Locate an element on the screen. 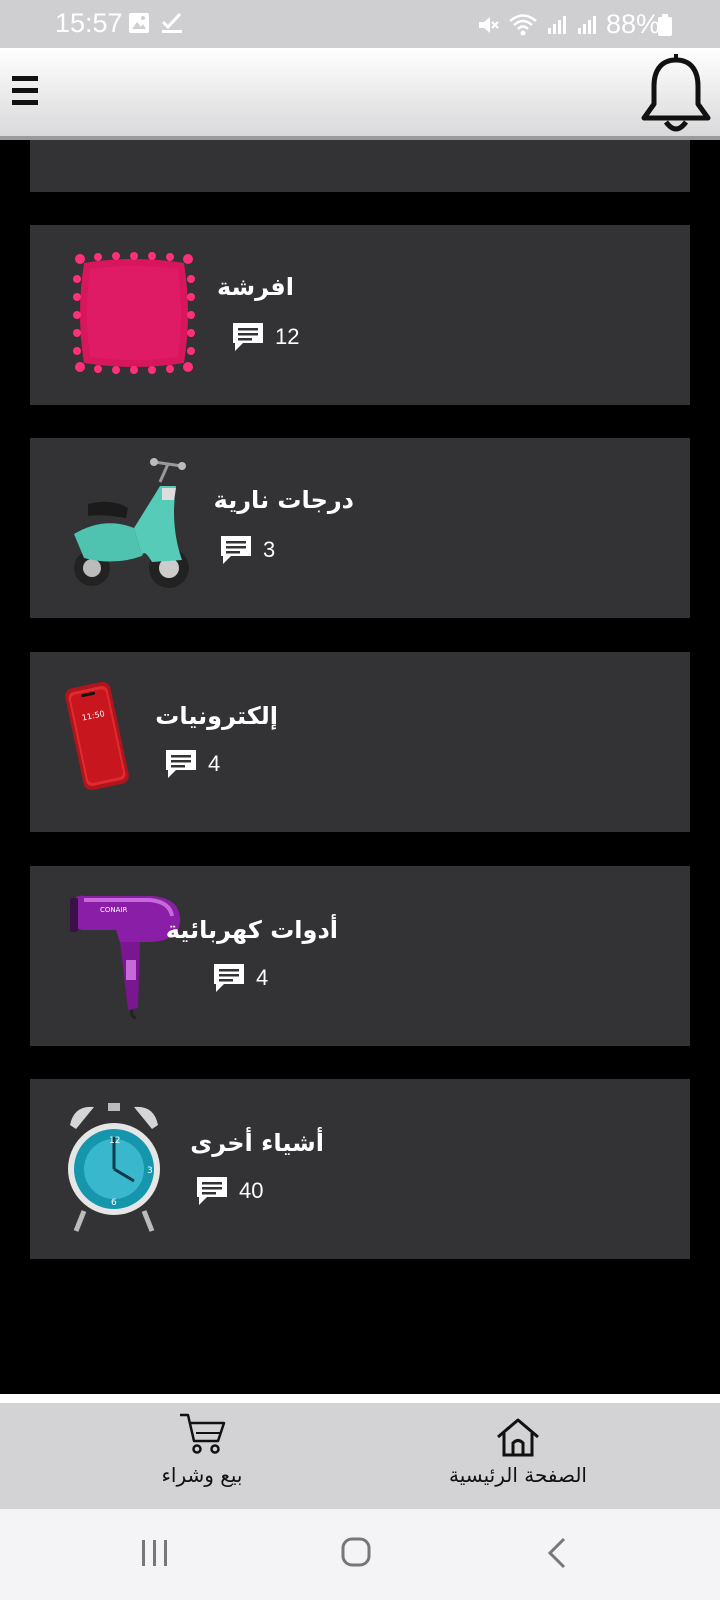 Image resolution: width=720 pixels, height=1600 pixels. category-card-motorcycles: درجات نارية 3 is located at coordinates (360, 528).